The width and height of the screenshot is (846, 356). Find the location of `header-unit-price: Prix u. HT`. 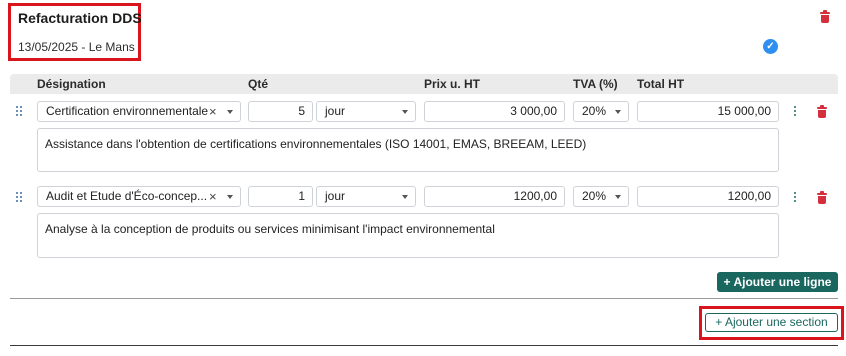

header-unit-price: Prix u. HT is located at coordinates (452, 84).